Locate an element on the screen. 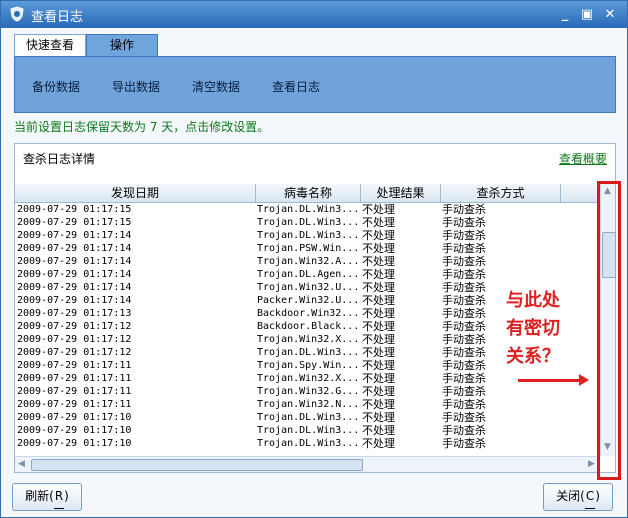  clear-data-button: 清空数据 is located at coordinates (216, 86).